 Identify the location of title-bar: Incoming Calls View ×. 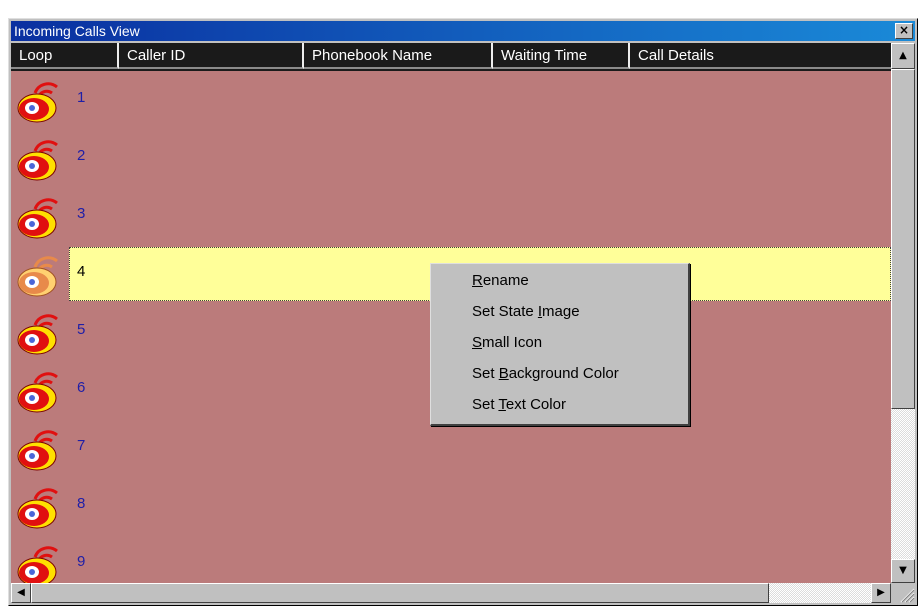
(463, 31).